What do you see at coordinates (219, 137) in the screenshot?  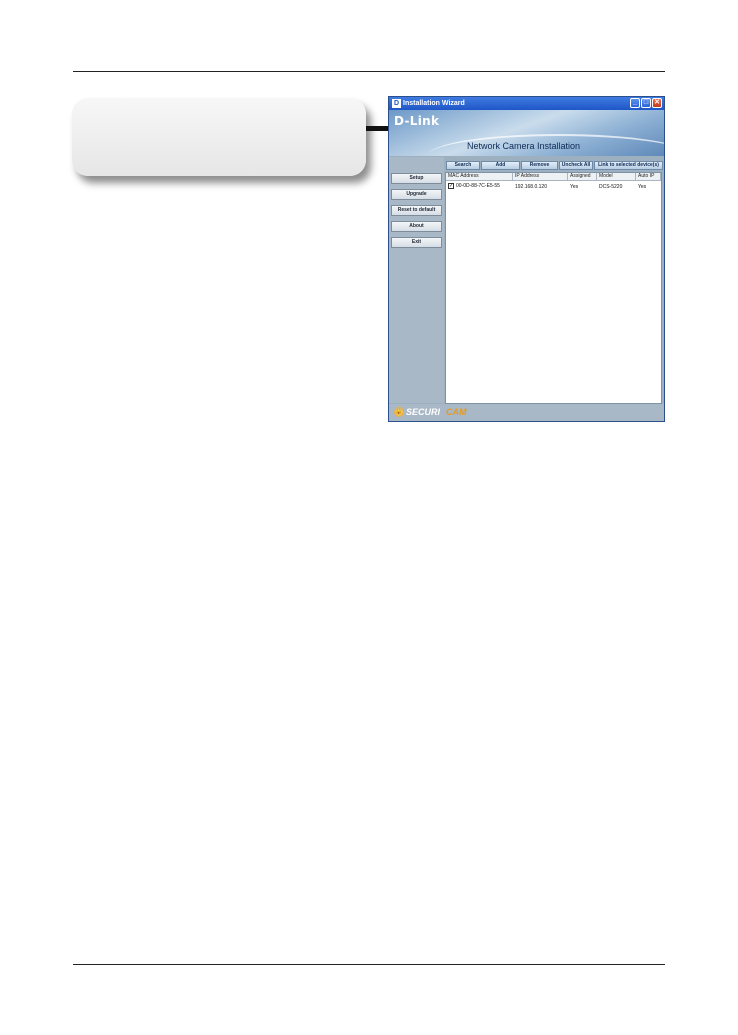 I see `callout-box` at bounding box center [219, 137].